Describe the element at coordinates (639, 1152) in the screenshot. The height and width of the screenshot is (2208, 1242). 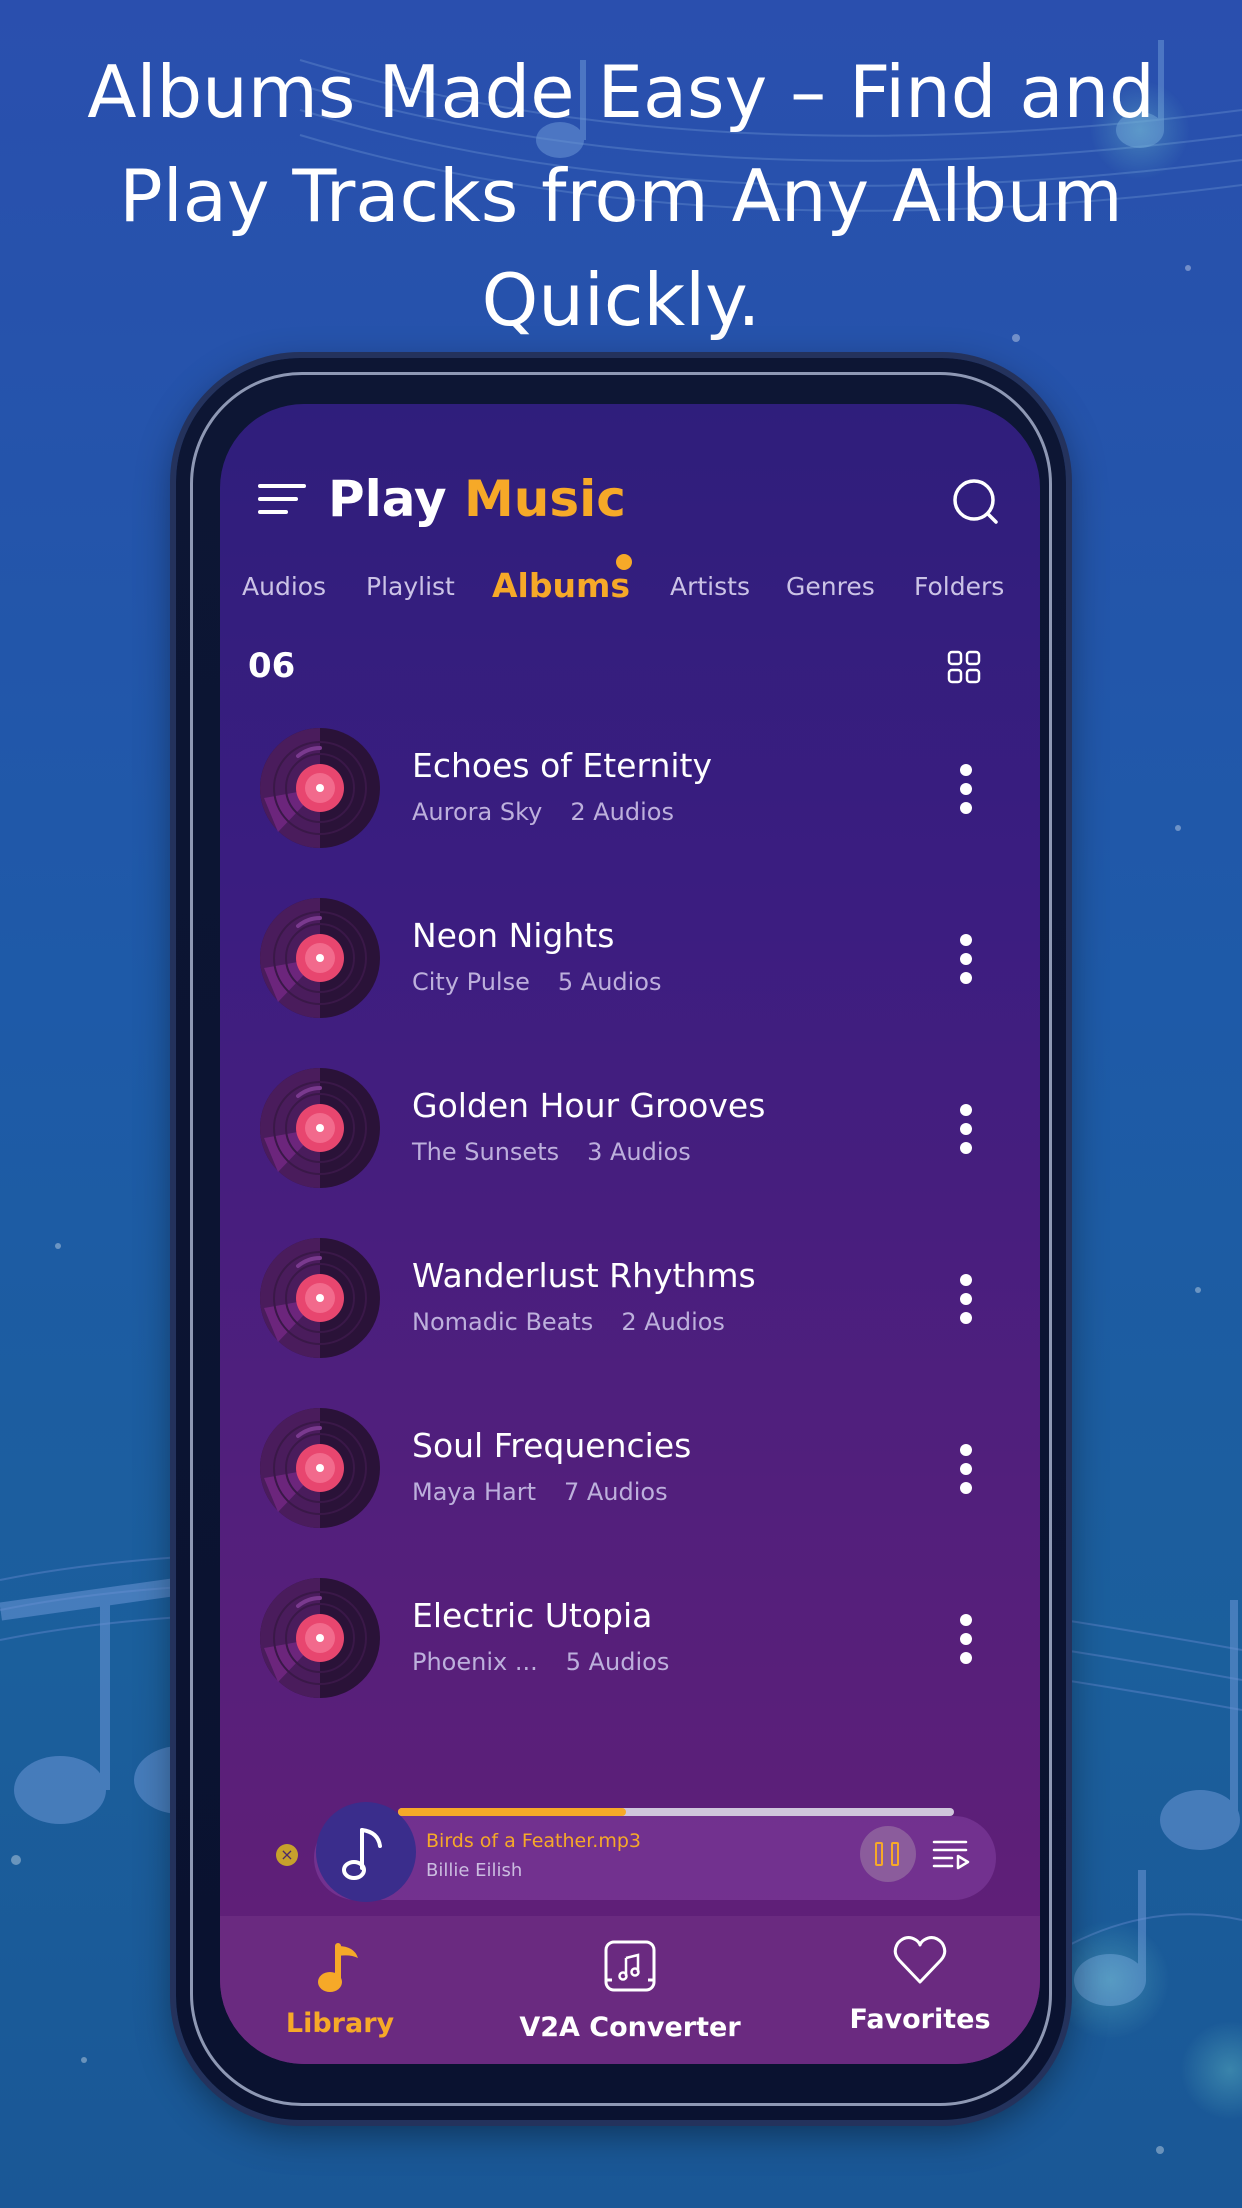
I see `album-audio-count: 3 Audios` at that location.